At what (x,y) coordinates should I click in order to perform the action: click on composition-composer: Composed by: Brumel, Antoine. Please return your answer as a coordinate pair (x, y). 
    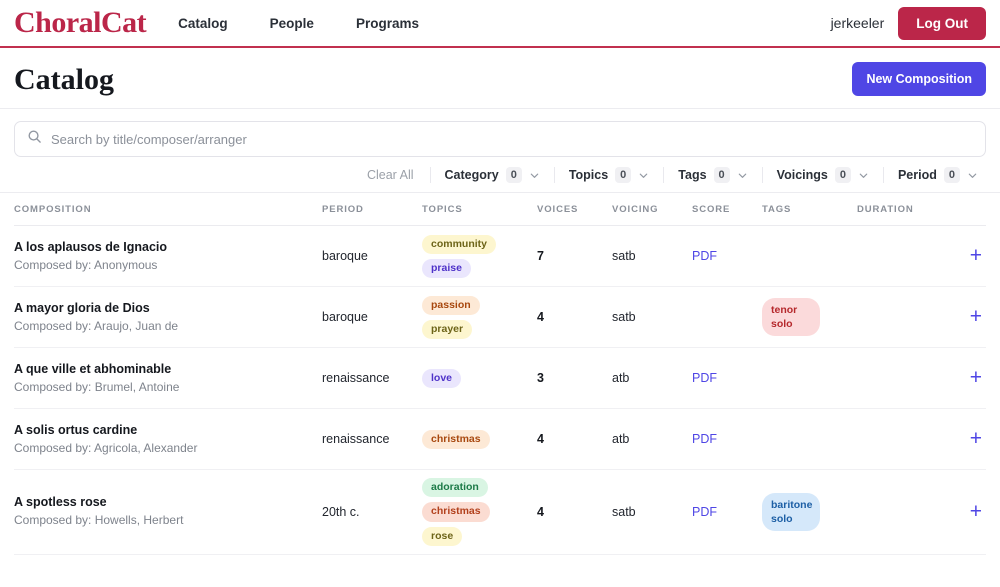
    Looking at the image, I should click on (97, 386).